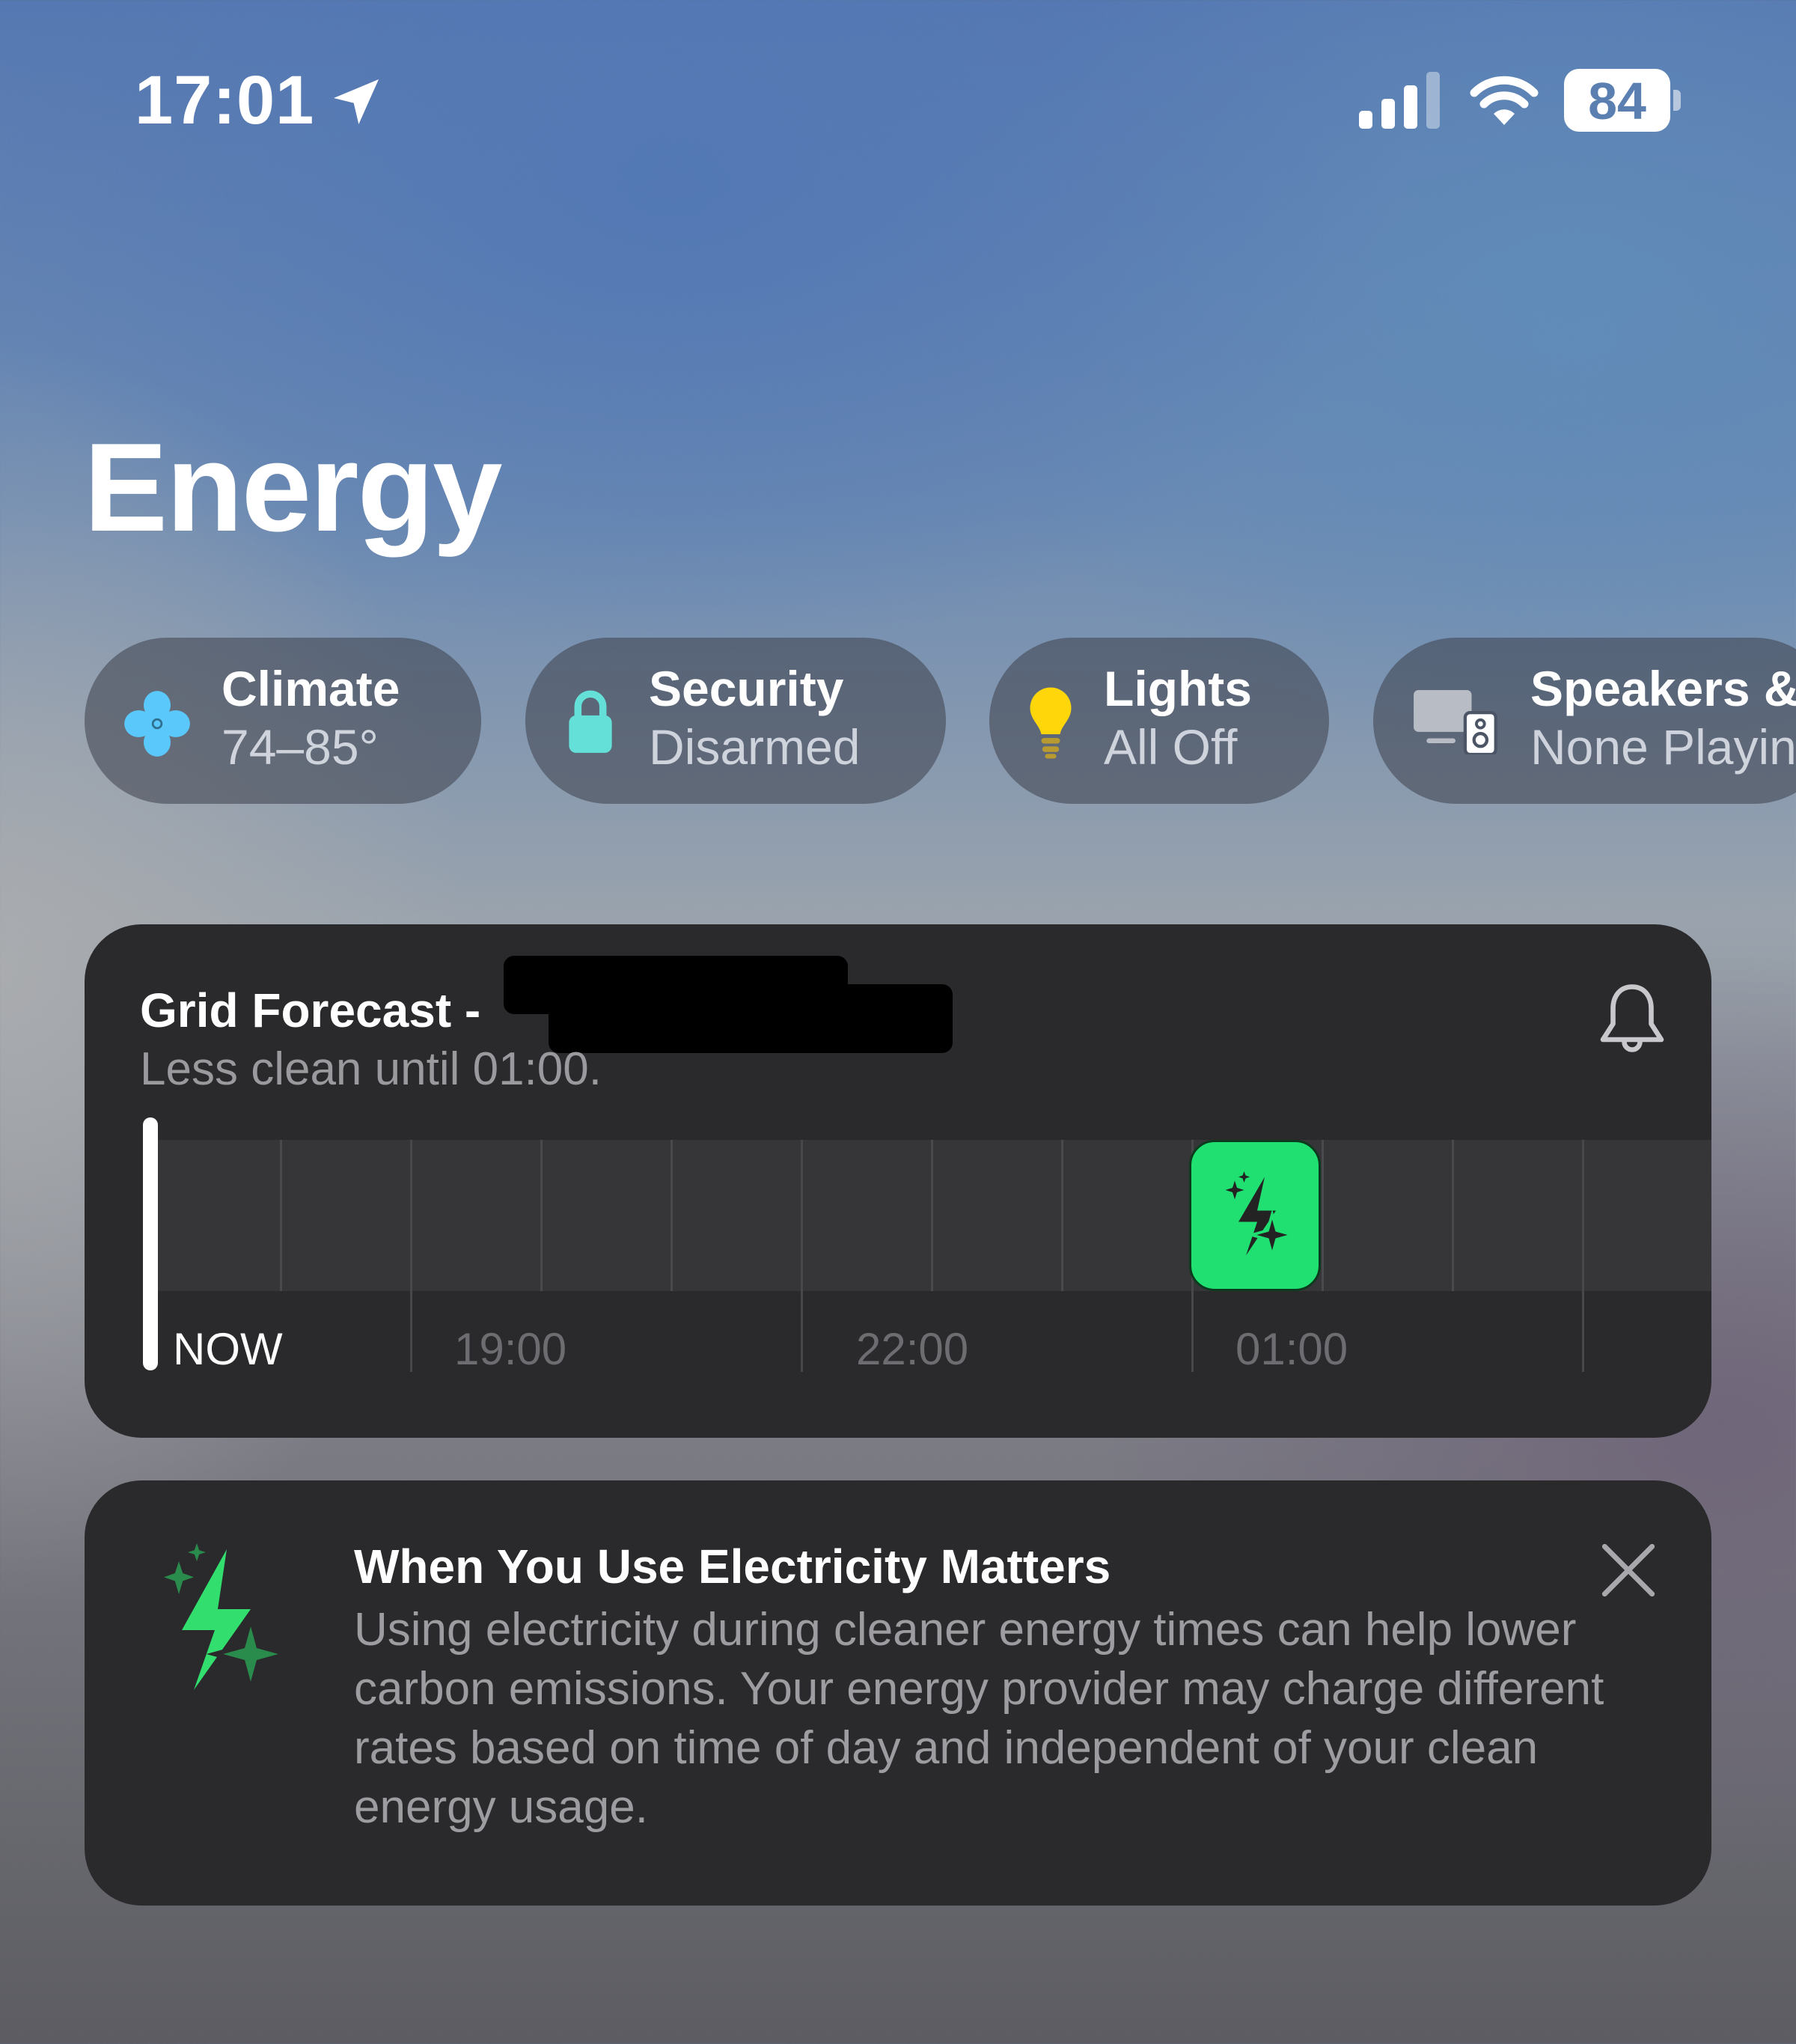  I want to click on page-title: Energy, so click(293, 487).